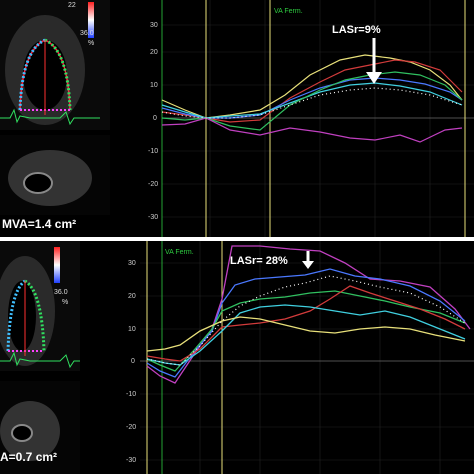  I want to click on bottom-scale-unit: %, so click(65, 302).